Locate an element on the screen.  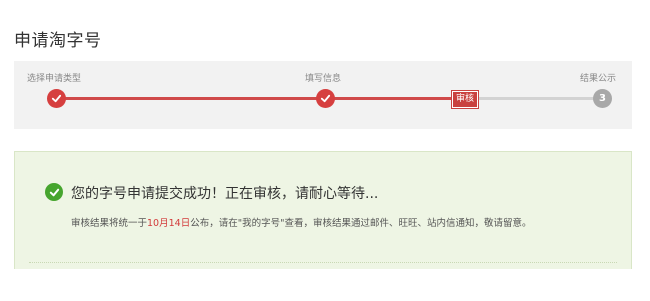
step-2-done-node is located at coordinates (325, 98).